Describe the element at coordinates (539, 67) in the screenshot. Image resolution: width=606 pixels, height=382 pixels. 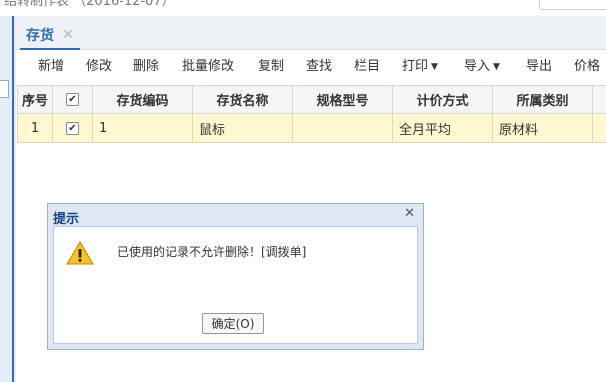
I see `export-button: 导出` at that location.